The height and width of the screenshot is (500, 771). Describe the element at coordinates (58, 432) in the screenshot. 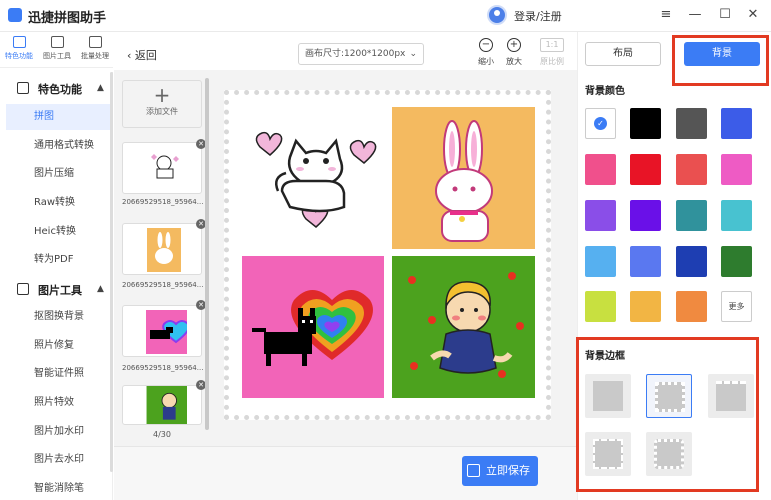

I see `sidebar-item-add-watermark: 图片加水印` at that location.